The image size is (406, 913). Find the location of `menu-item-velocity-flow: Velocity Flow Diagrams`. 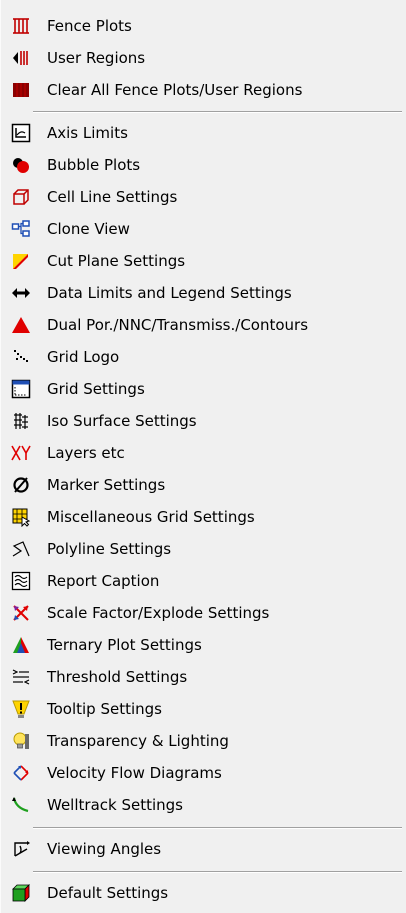

menu-item-velocity-flow: Velocity Flow Diagrams is located at coordinates (203, 773).